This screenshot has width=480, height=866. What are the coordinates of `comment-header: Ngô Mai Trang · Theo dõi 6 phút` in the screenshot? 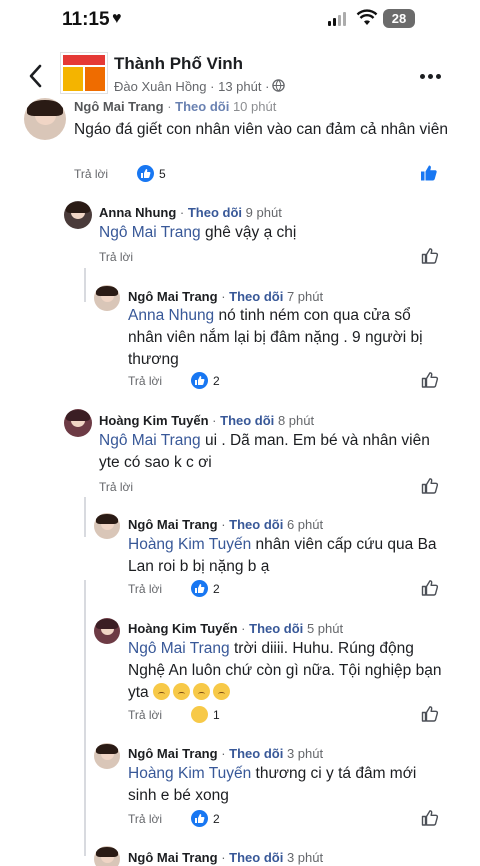 It's located at (226, 524).